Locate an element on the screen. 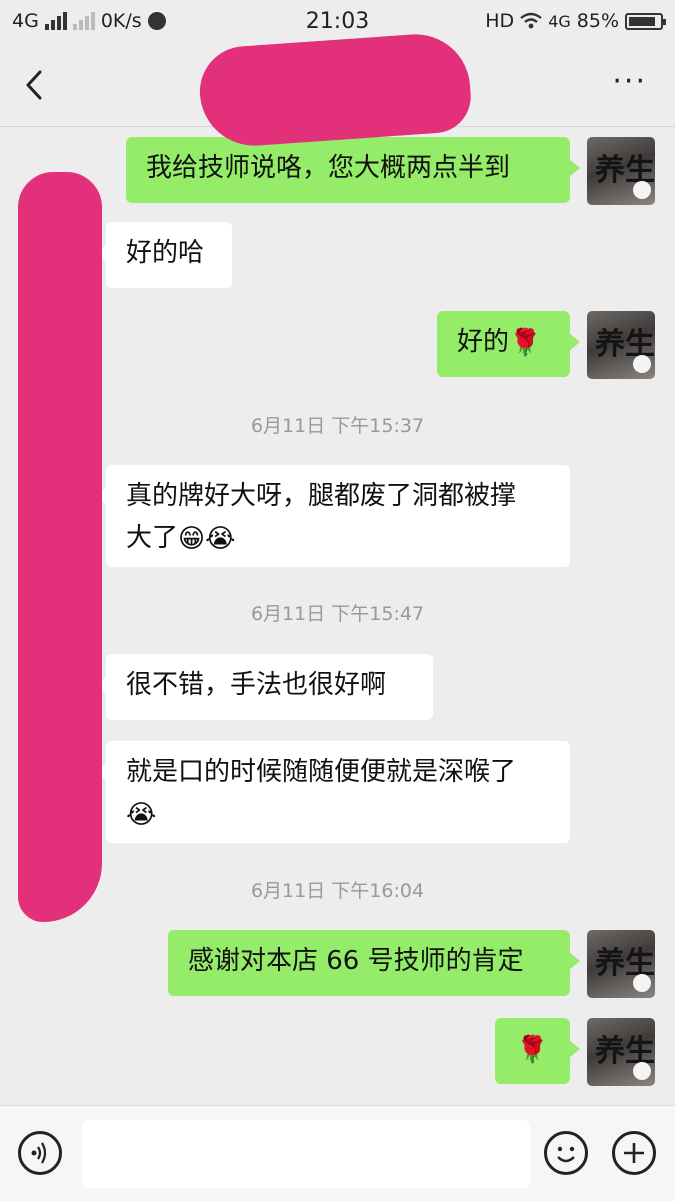 This screenshot has height=1201, width=675. battery-icon is located at coordinates (645, 21).